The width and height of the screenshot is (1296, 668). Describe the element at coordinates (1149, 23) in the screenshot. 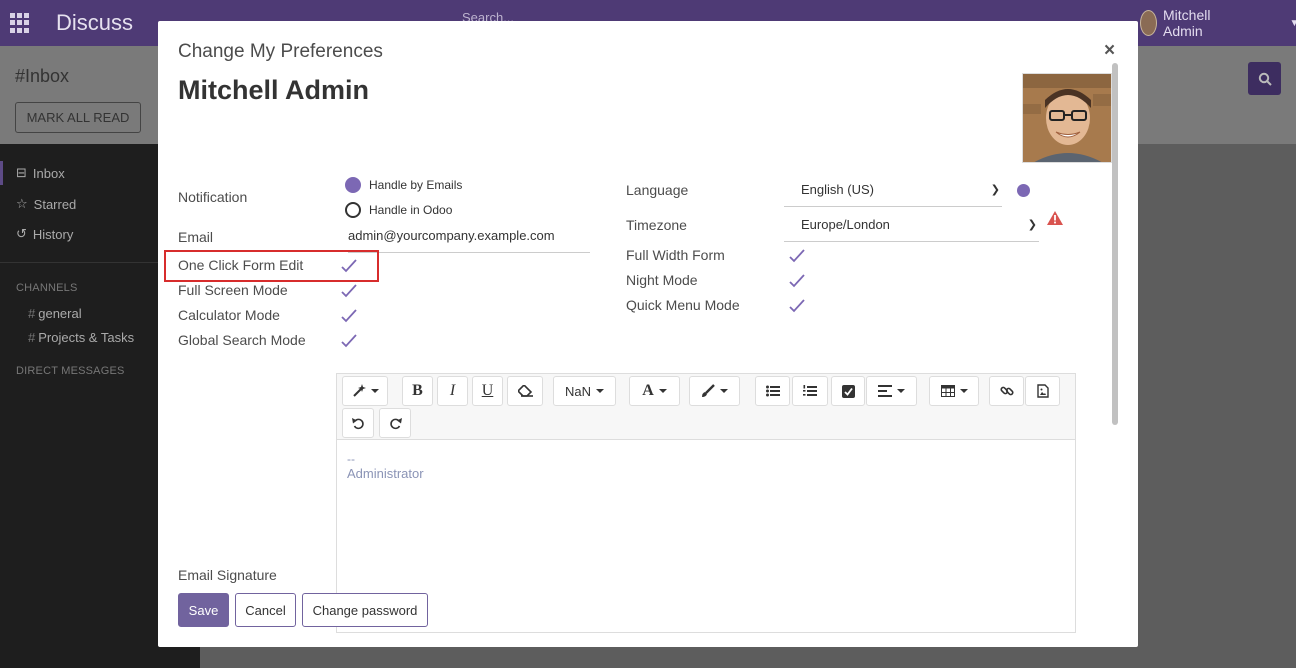

I see `avatar` at that location.